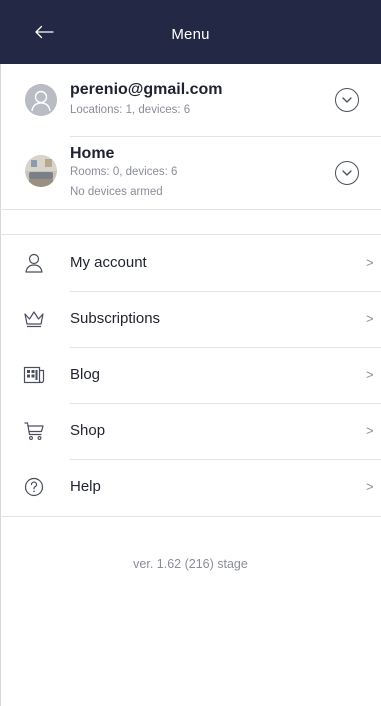 The image size is (381, 706). Describe the element at coordinates (108, 262) in the screenshot. I see `menu-item-label: My account` at that location.